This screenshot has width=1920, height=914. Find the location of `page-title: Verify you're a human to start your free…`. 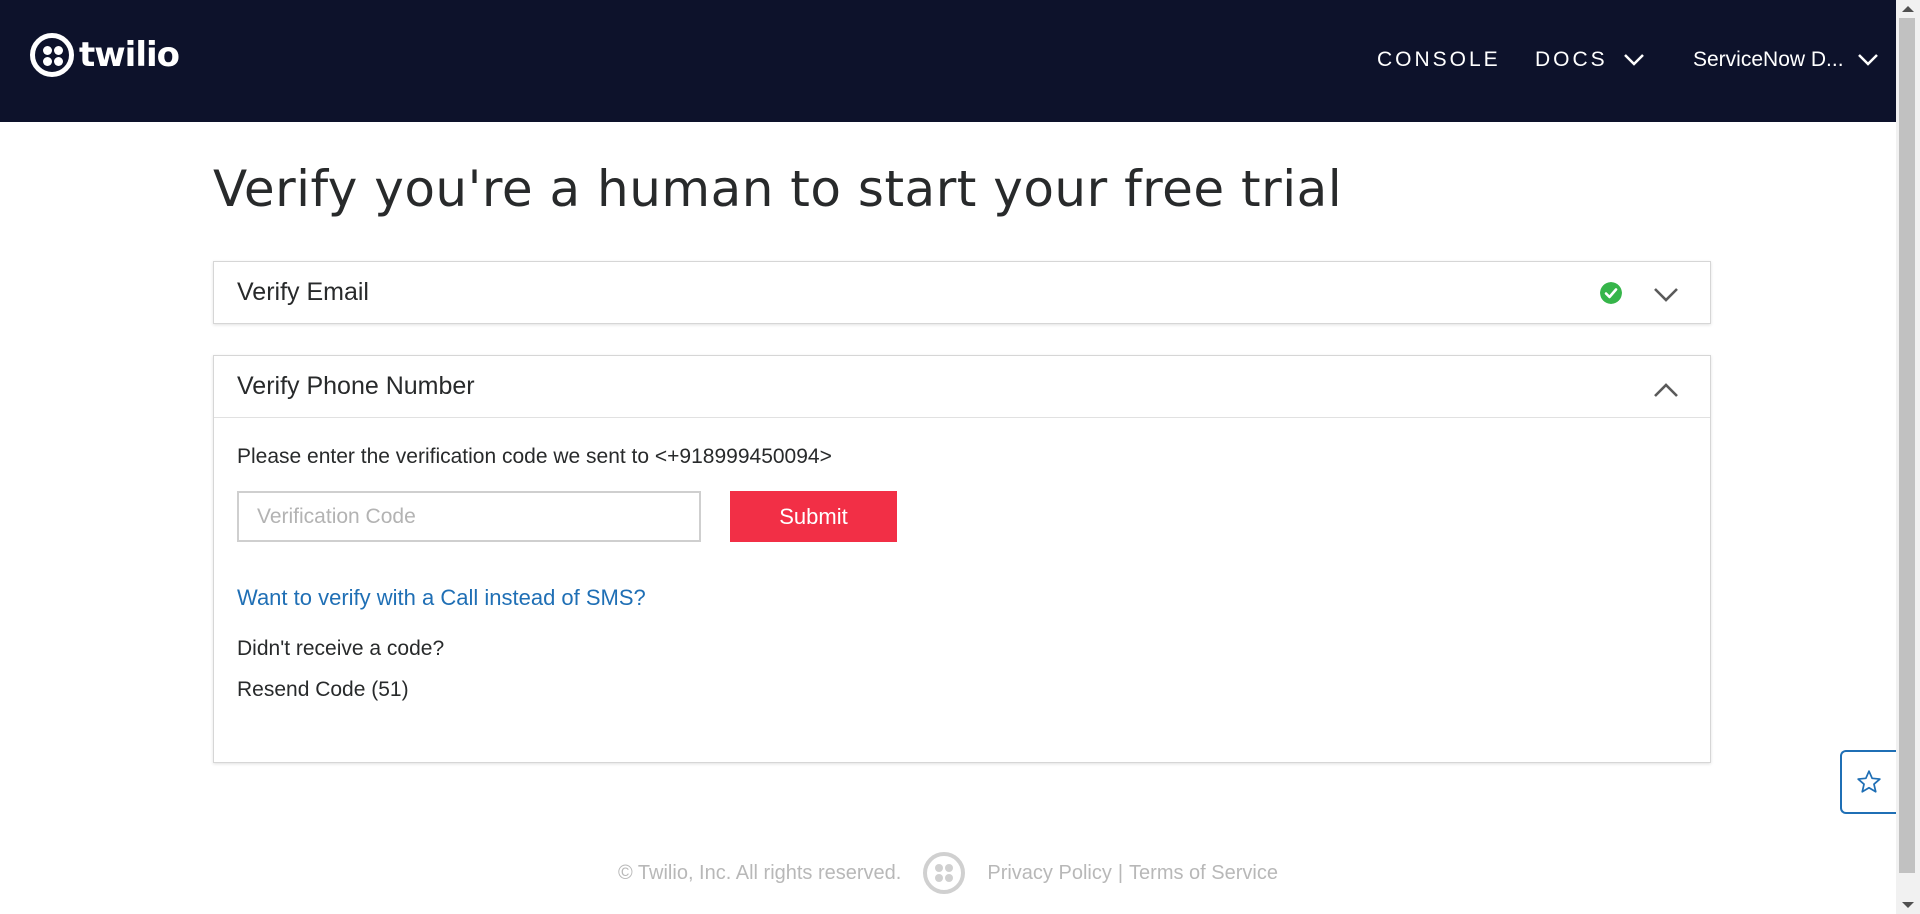

page-title: Verify you're a human to start your free… is located at coordinates (778, 189).